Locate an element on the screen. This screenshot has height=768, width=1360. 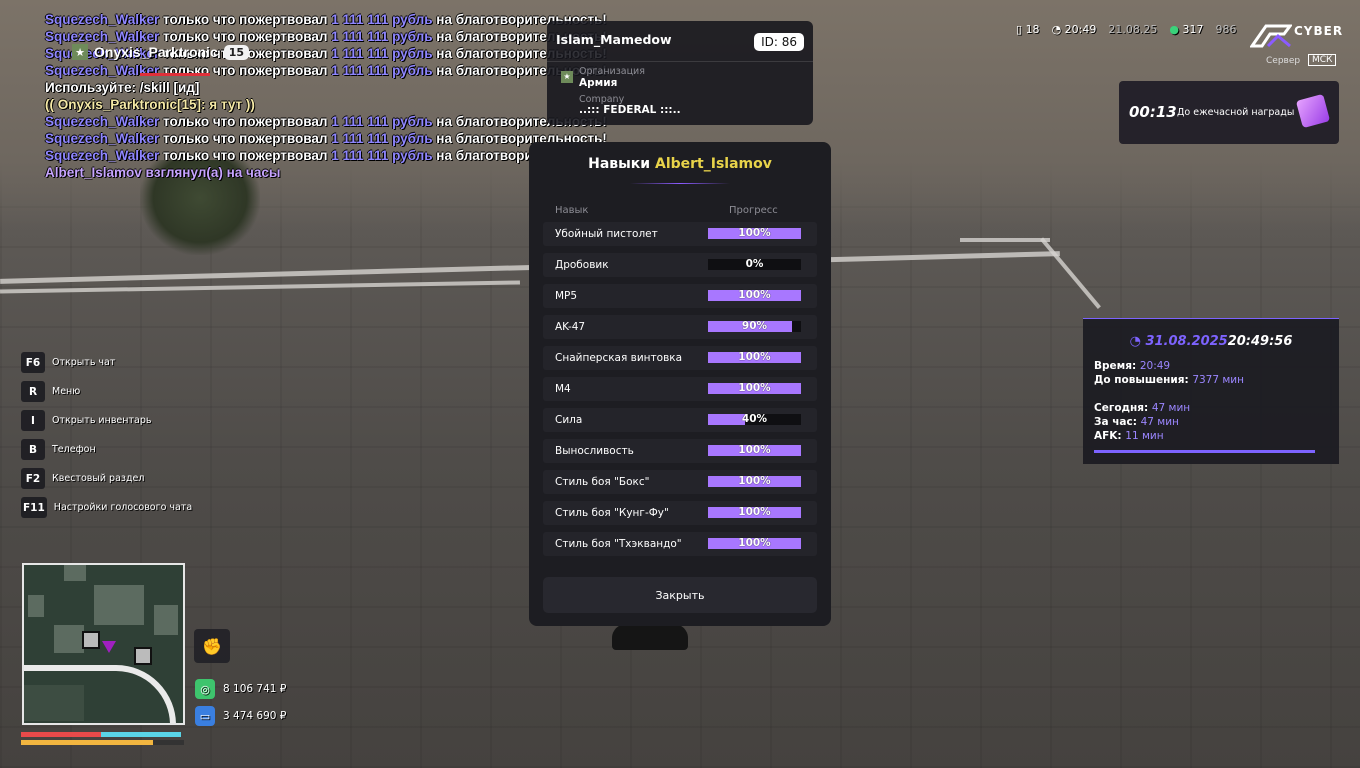
cash-icon: ◎ is located at coordinates (205, 689).